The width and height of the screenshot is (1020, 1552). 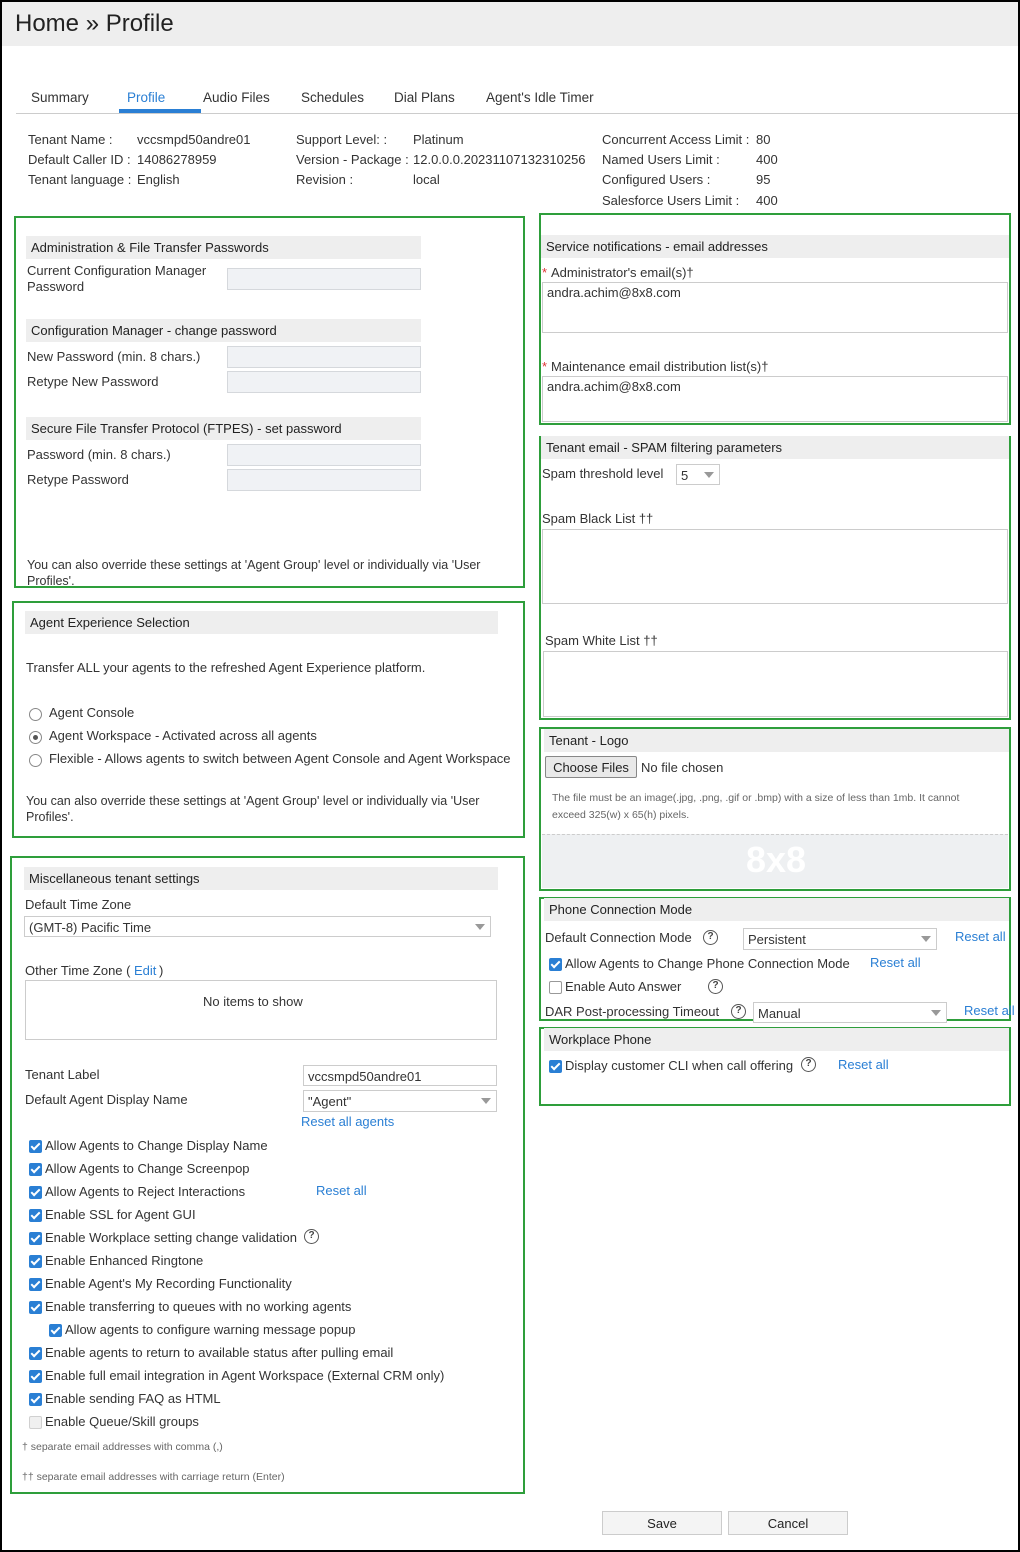 I want to click on admin-email-field: andra.achim@8x8.com, so click(x=775, y=307).